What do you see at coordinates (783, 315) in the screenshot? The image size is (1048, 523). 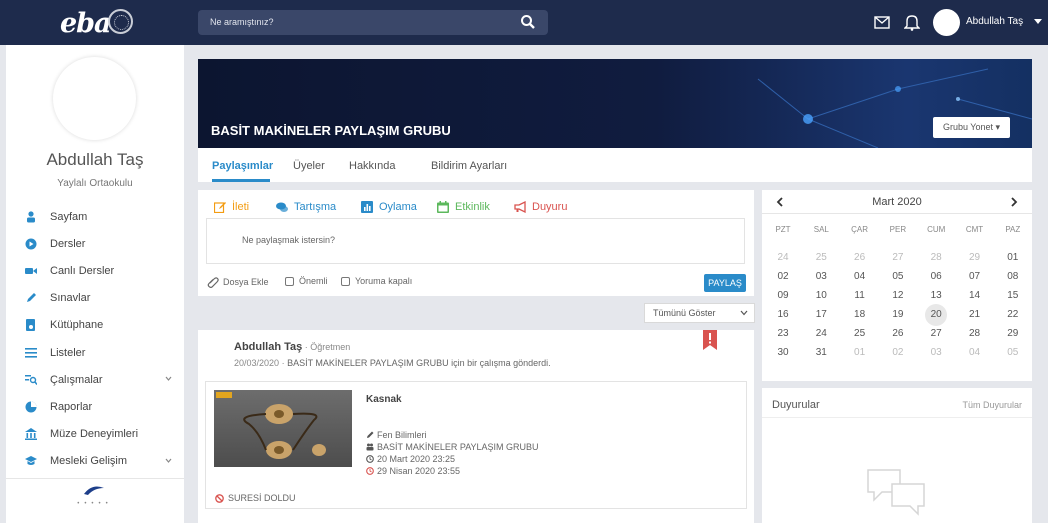 I see `calendar-day: 16` at bounding box center [783, 315].